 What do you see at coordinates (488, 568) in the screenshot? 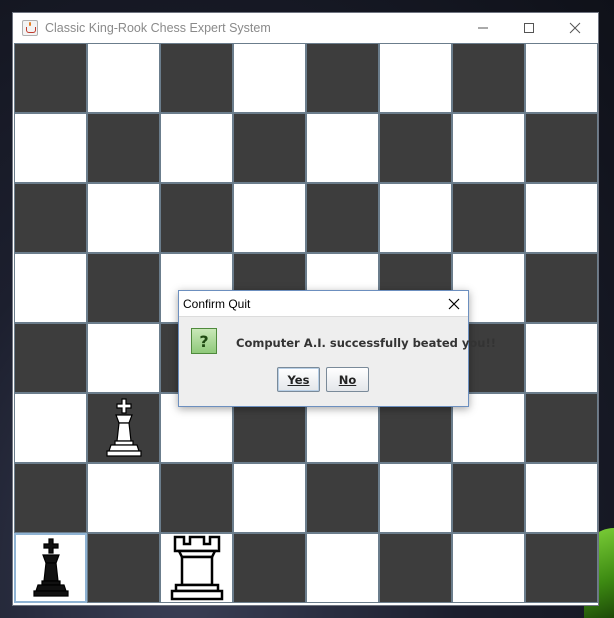
I see `board-square-r7c6` at bounding box center [488, 568].